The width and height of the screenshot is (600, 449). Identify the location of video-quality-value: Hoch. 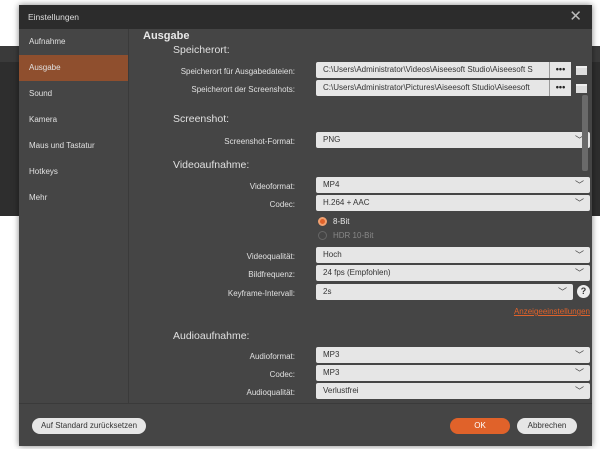
(332, 254).